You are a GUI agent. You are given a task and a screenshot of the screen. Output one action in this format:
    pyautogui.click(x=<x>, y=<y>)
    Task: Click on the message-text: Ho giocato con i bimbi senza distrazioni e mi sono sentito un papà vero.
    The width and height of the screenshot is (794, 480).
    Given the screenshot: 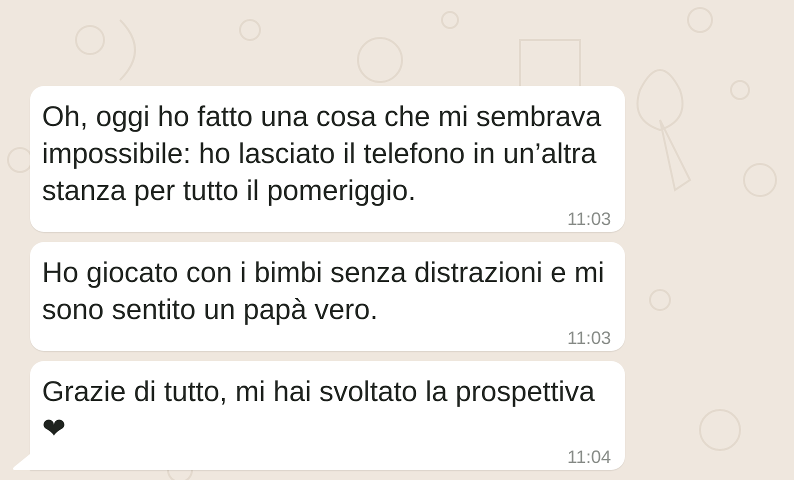 What is the action you would take?
    pyautogui.click(x=324, y=292)
    